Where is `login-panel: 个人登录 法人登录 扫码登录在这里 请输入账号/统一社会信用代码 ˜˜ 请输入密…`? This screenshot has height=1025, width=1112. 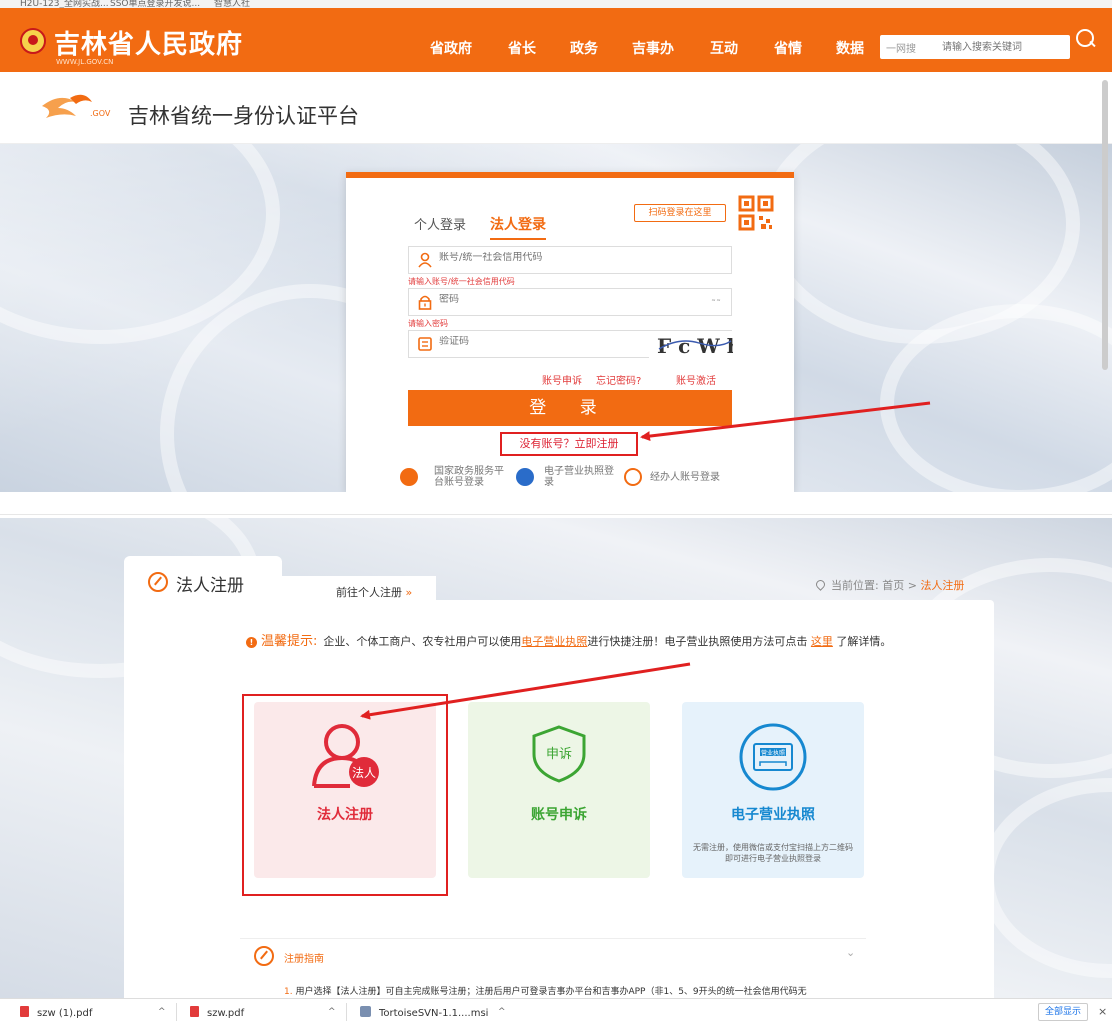
login-panel: 个人登录 法人登录 扫码登录在这里 请输入账号/统一社会信用代码 ˜˜ 请输入密… is located at coordinates (570, 332).